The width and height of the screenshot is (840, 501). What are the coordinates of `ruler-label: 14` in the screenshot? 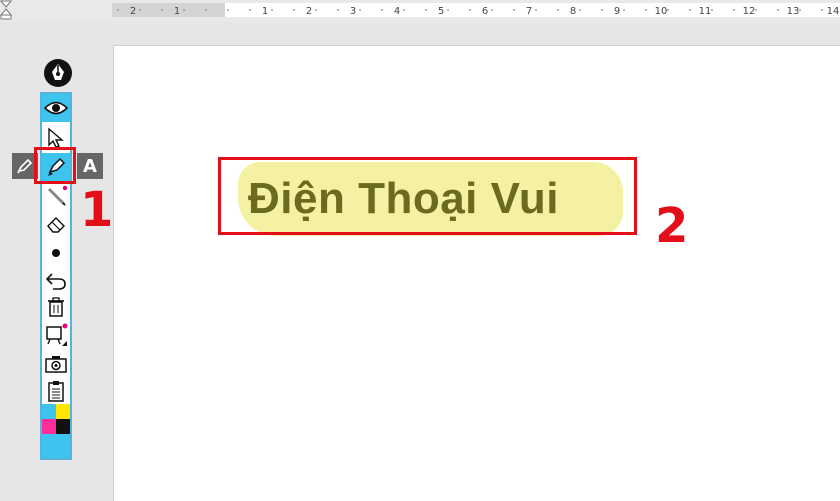 It's located at (833, 11).